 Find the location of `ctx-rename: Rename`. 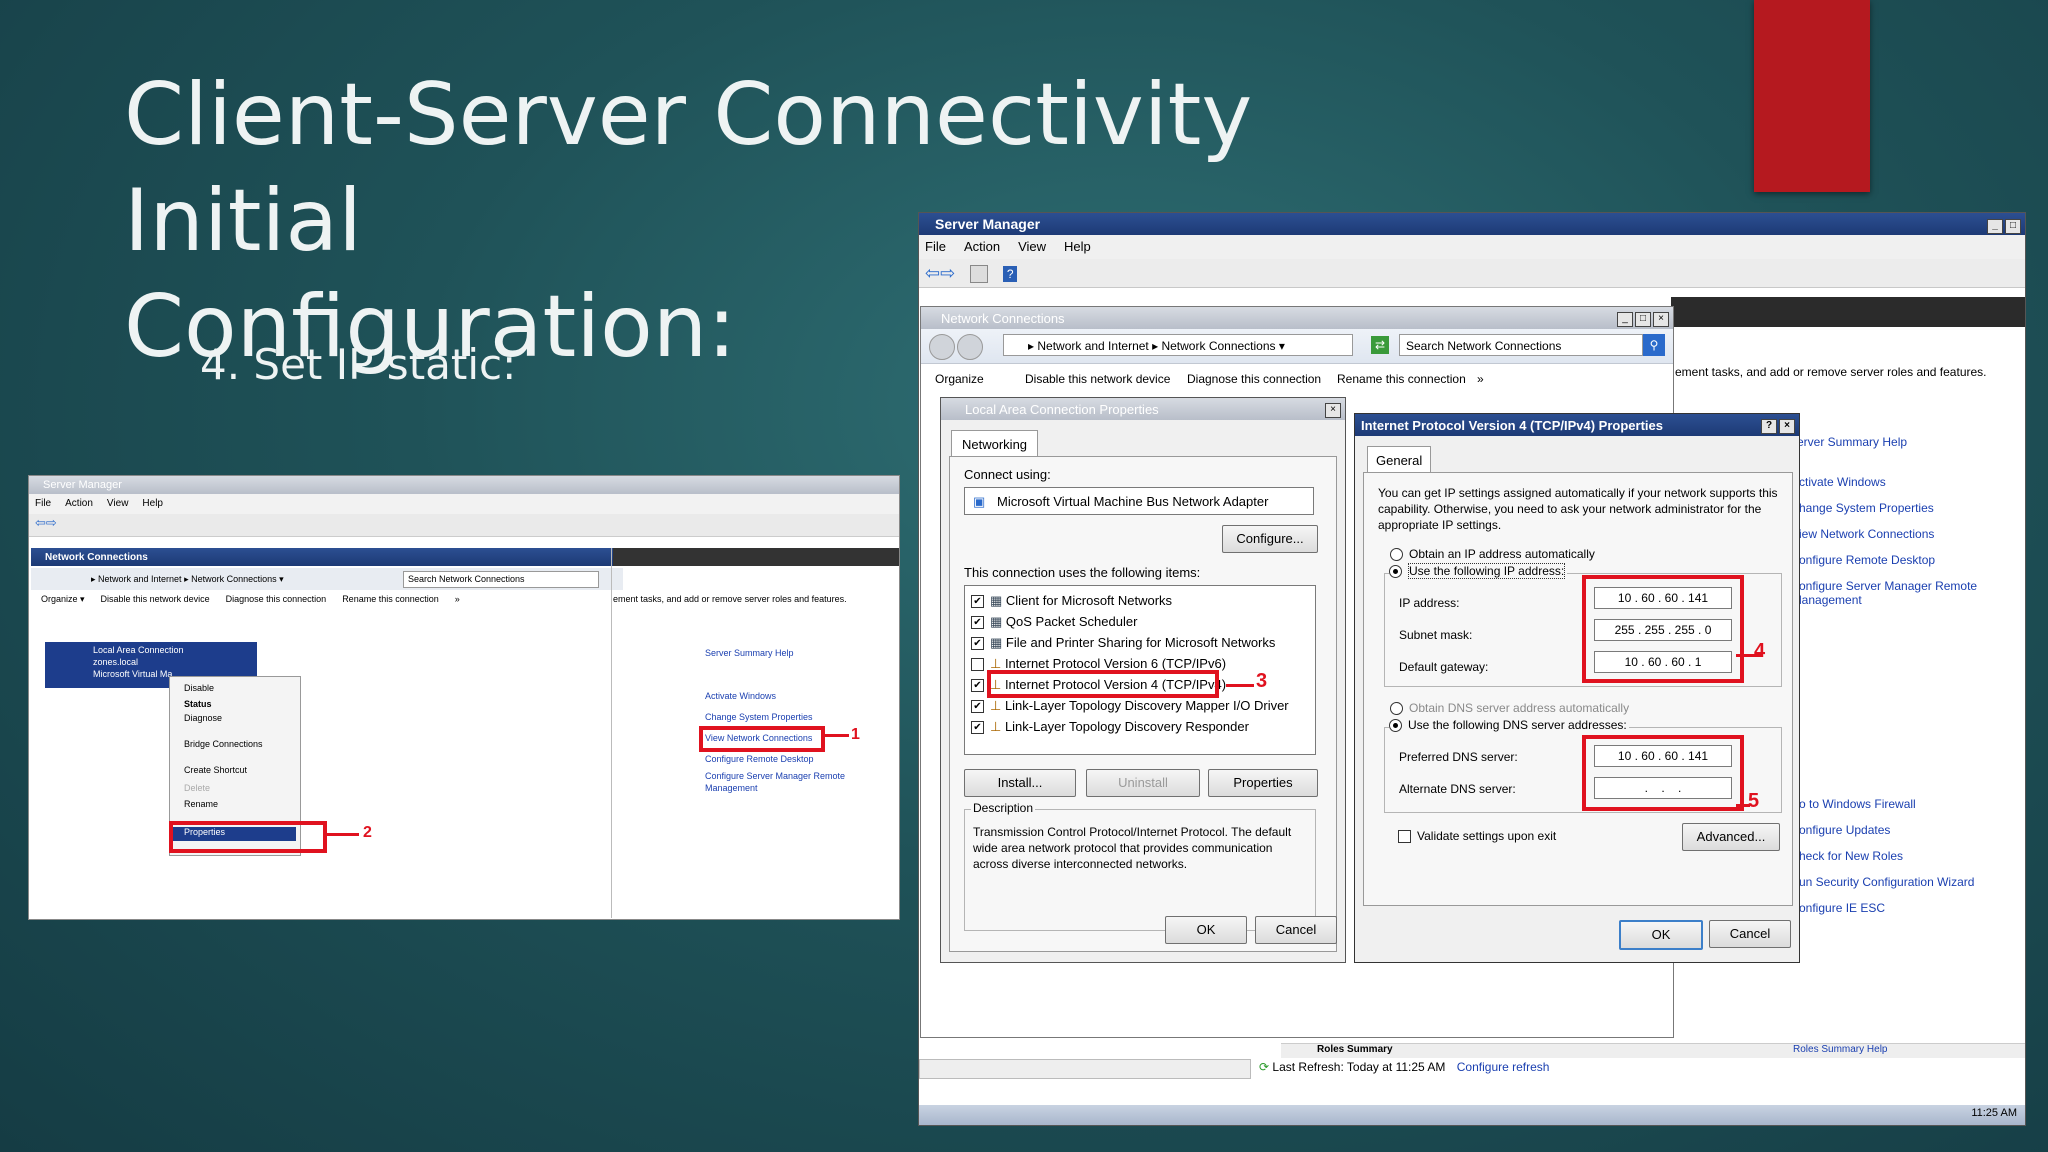

ctx-rename: Rename is located at coordinates (201, 804).